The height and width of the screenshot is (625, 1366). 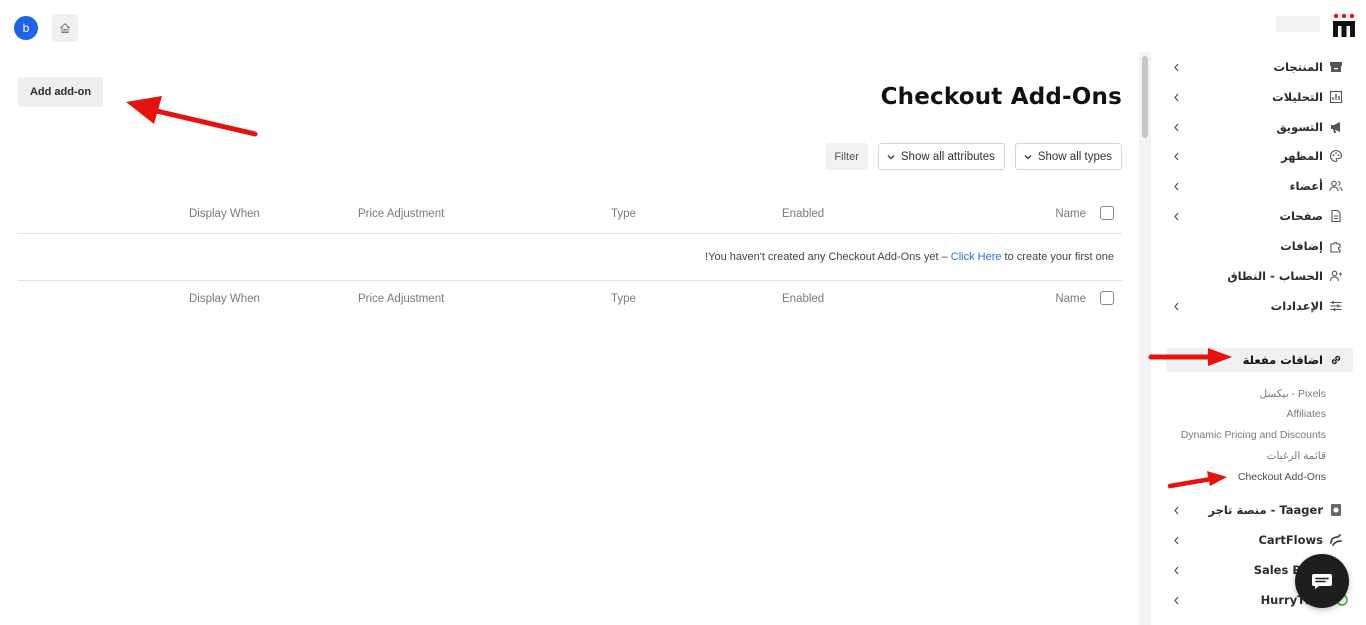 What do you see at coordinates (1301, 216) in the screenshot?
I see `sidebar-item-label: صفحات` at bounding box center [1301, 216].